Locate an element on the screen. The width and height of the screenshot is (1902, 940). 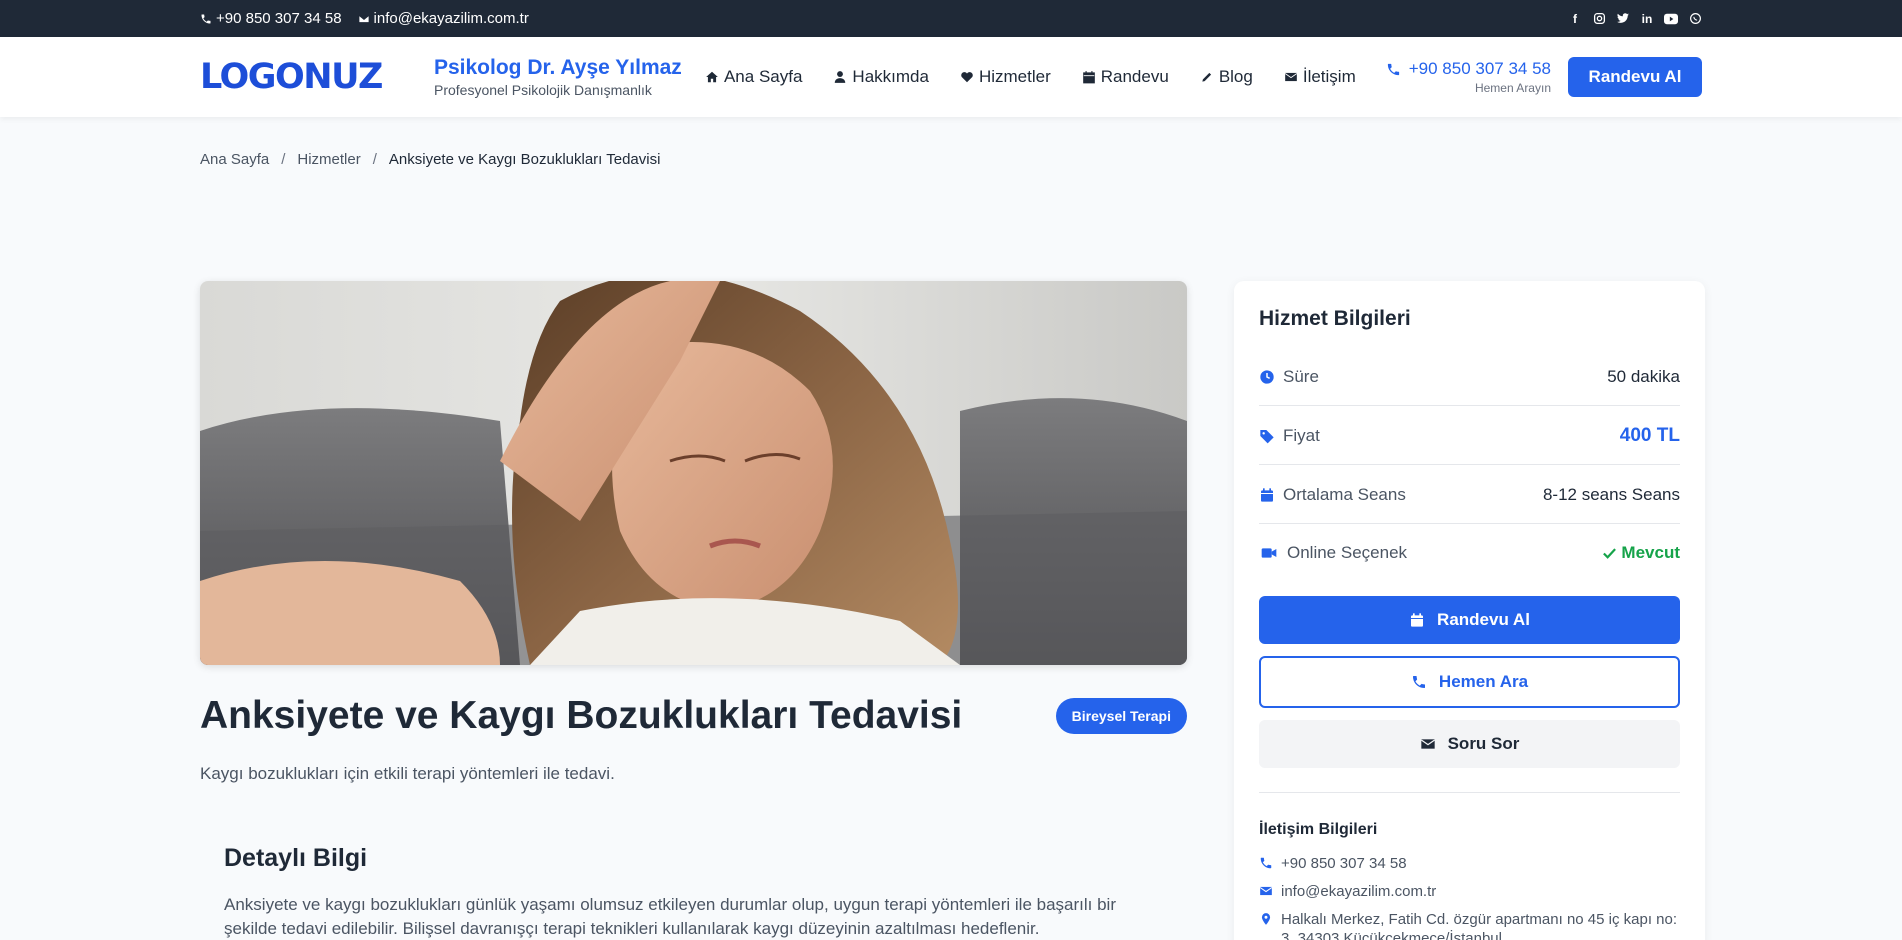
nav-item-contact: İletişim is located at coordinates (1320, 77).